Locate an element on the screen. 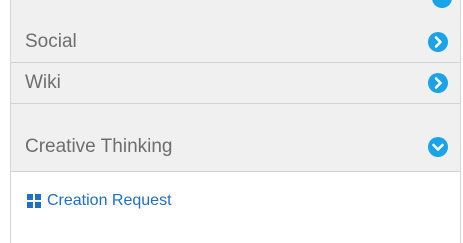 This screenshot has height=243, width=463. accordion-item-label: Wiki is located at coordinates (43, 82).